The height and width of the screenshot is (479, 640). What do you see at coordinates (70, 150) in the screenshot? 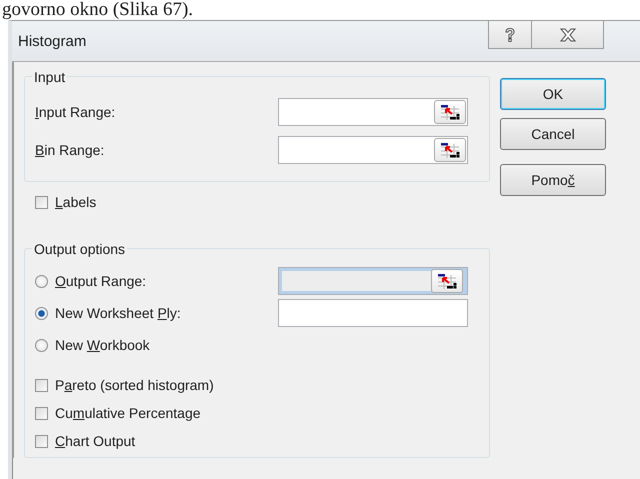
I see `field-label: Bin Range:` at bounding box center [70, 150].